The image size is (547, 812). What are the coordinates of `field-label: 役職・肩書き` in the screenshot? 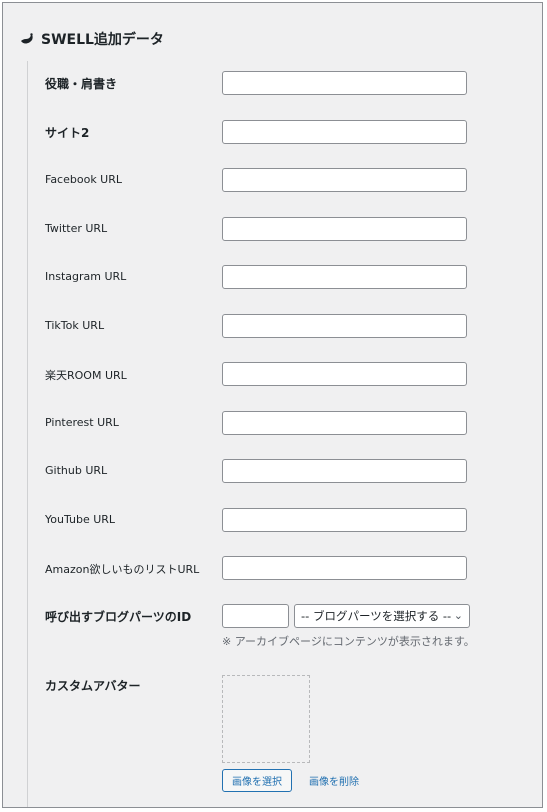 It's located at (81, 84).